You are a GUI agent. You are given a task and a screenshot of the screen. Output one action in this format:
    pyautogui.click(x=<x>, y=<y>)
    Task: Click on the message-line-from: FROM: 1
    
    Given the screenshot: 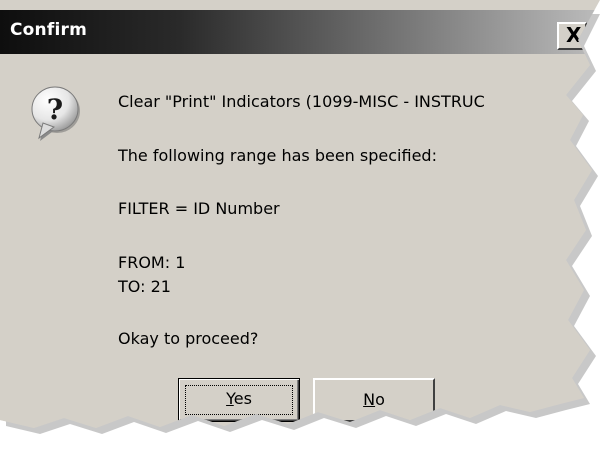 What is the action you would take?
    pyautogui.click(x=152, y=262)
    